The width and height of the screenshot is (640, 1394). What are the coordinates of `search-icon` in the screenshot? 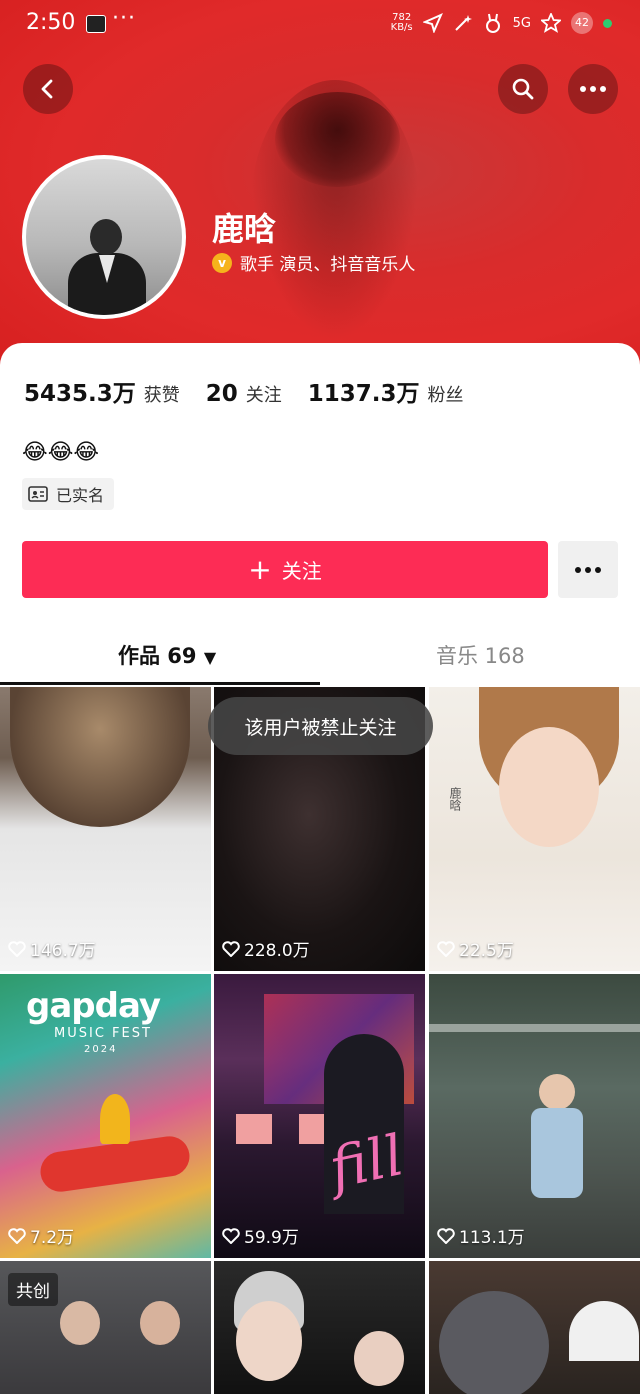 It's located at (523, 89).